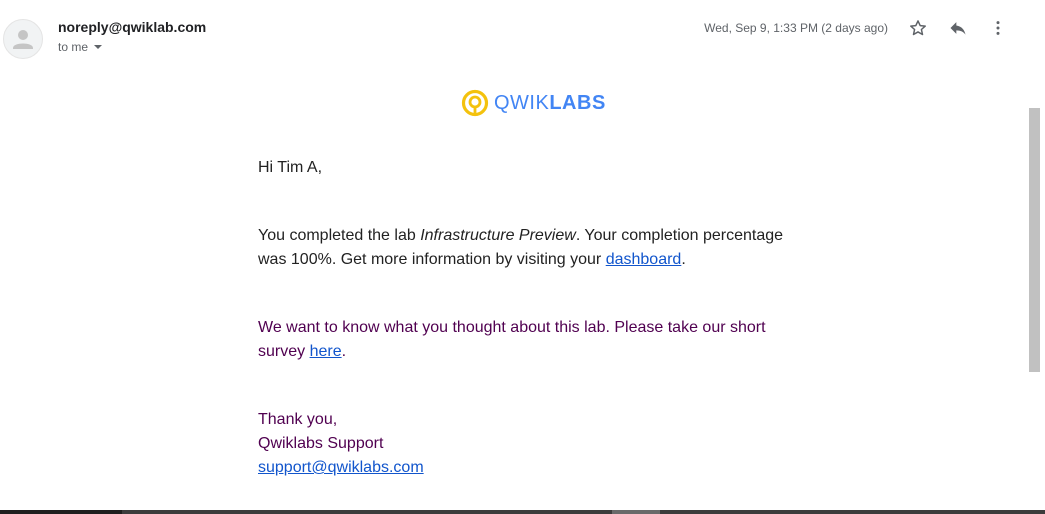 The height and width of the screenshot is (514, 1045). I want to click on more-vert-icon, so click(998, 28).